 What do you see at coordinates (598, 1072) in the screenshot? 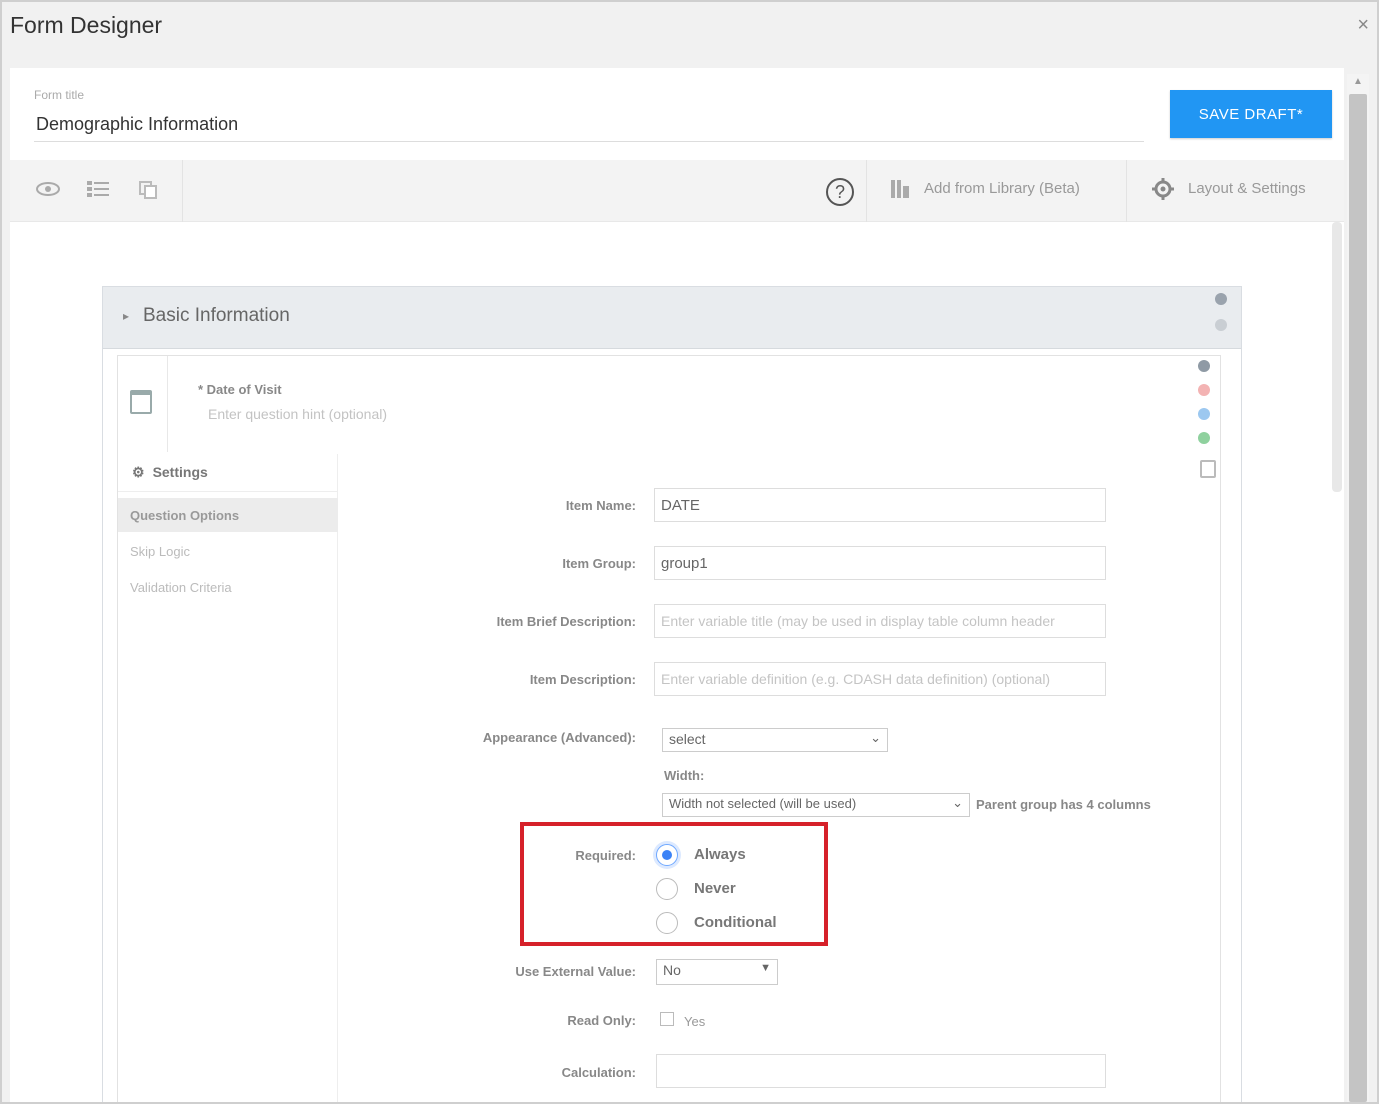
I see `calculation-label: Calculation:` at bounding box center [598, 1072].